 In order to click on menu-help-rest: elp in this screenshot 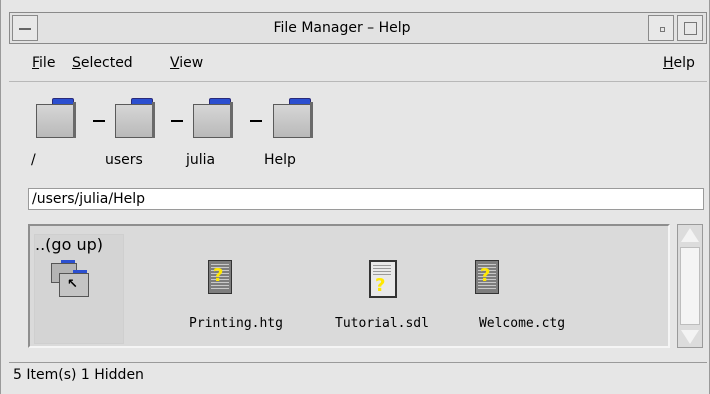, I will do `click(684, 63)`.